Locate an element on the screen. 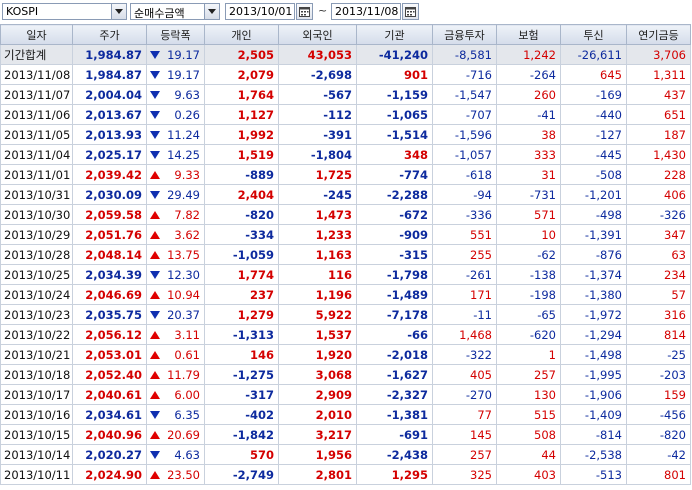 Image resolution: width=692 pixels, height=490 pixels. cell-pension: 234 is located at coordinates (658, 274).